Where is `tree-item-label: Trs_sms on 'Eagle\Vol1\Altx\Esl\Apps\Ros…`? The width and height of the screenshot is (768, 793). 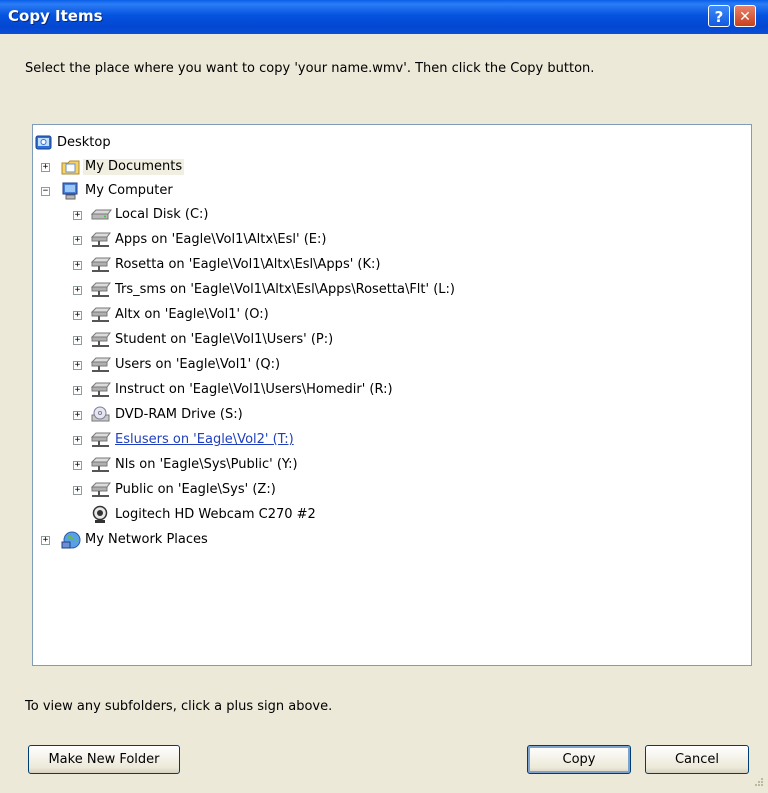 tree-item-label: Trs_sms on 'Eagle\Vol1\Altx\Esl\Apps\Ros… is located at coordinates (285, 289).